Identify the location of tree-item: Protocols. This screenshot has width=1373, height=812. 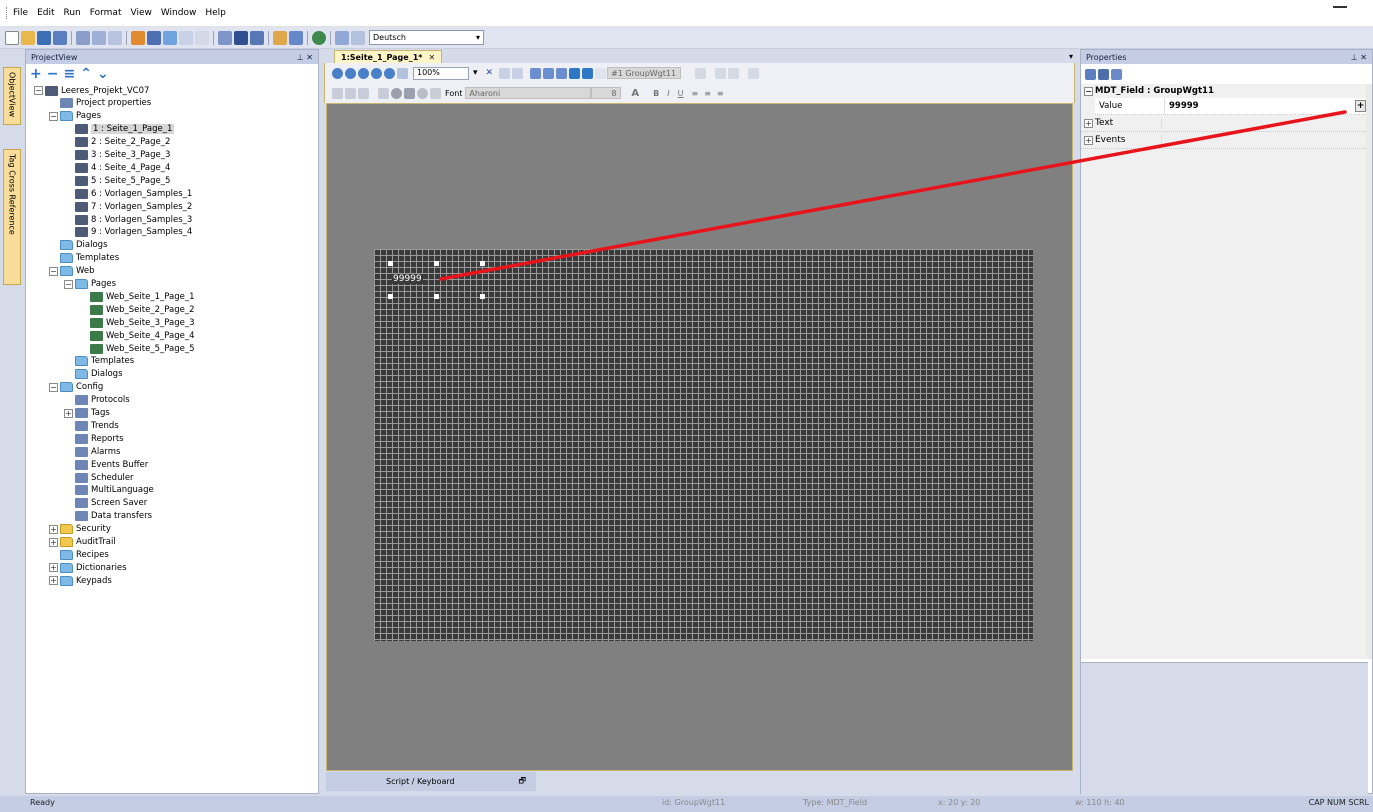
(97, 400).